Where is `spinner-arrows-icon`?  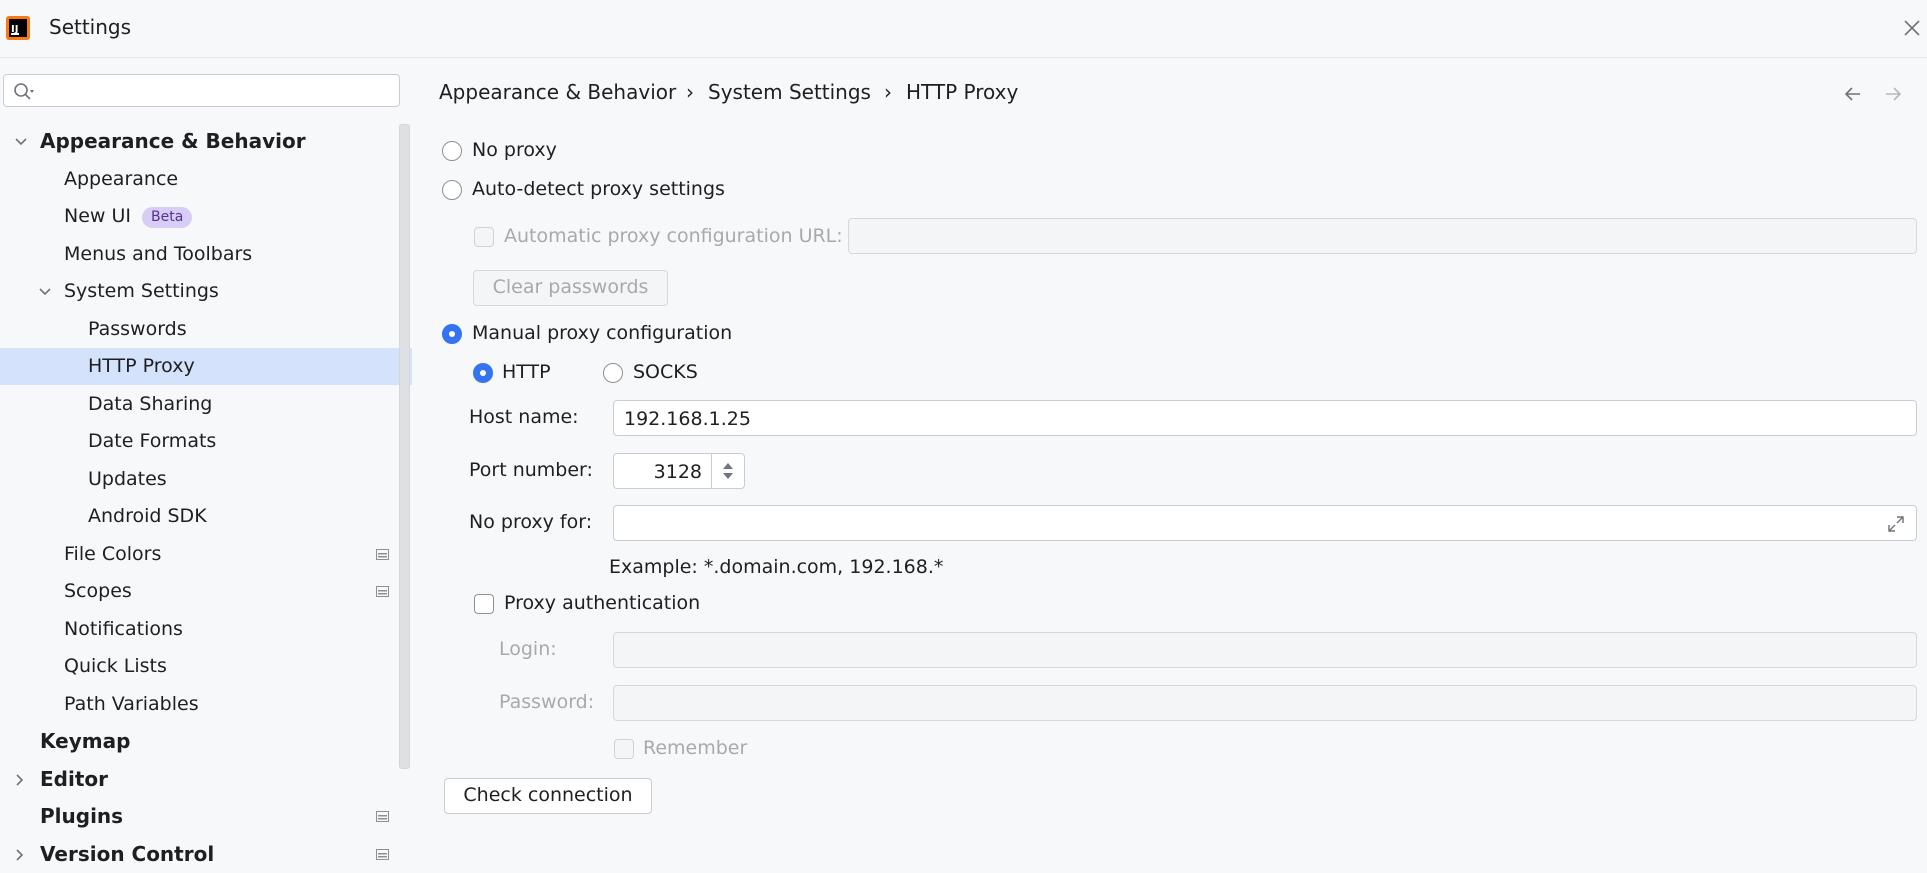 spinner-arrows-icon is located at coordinates (728, 471).